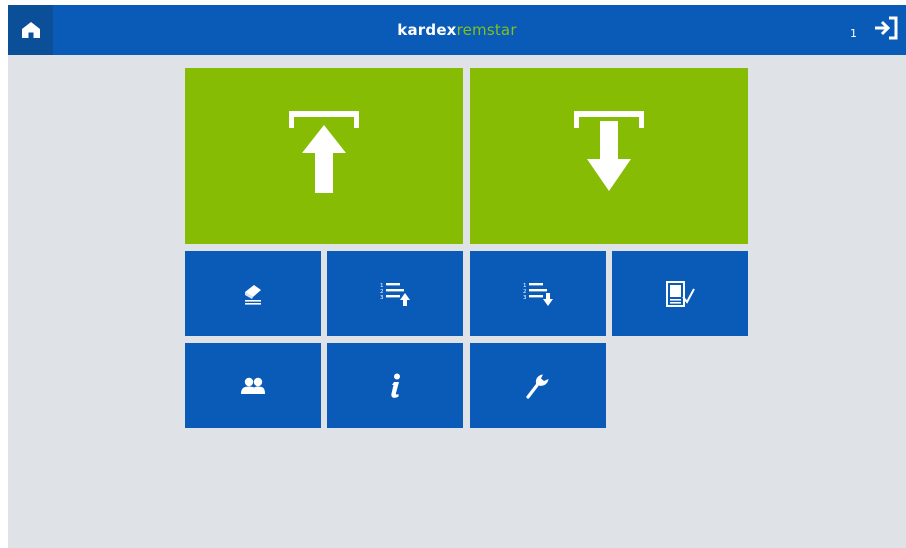 The width and height of the screenshot is (906, 548). I want to click on info-icon, so click(395, 385).